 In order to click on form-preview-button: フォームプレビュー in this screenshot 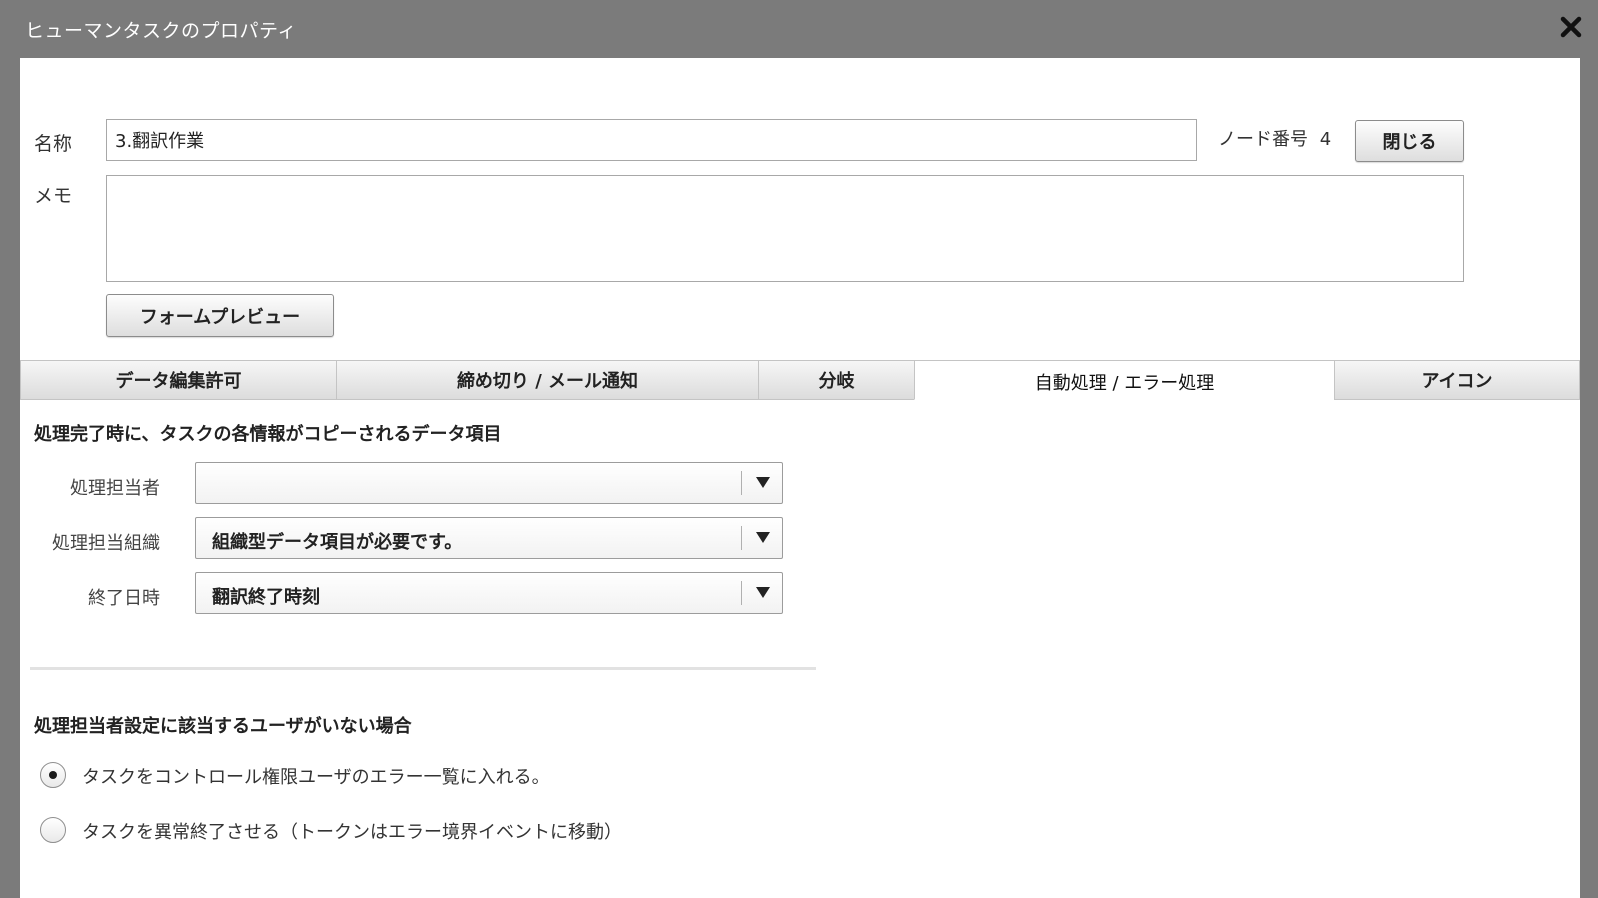, I will do `click(220, 315)`.